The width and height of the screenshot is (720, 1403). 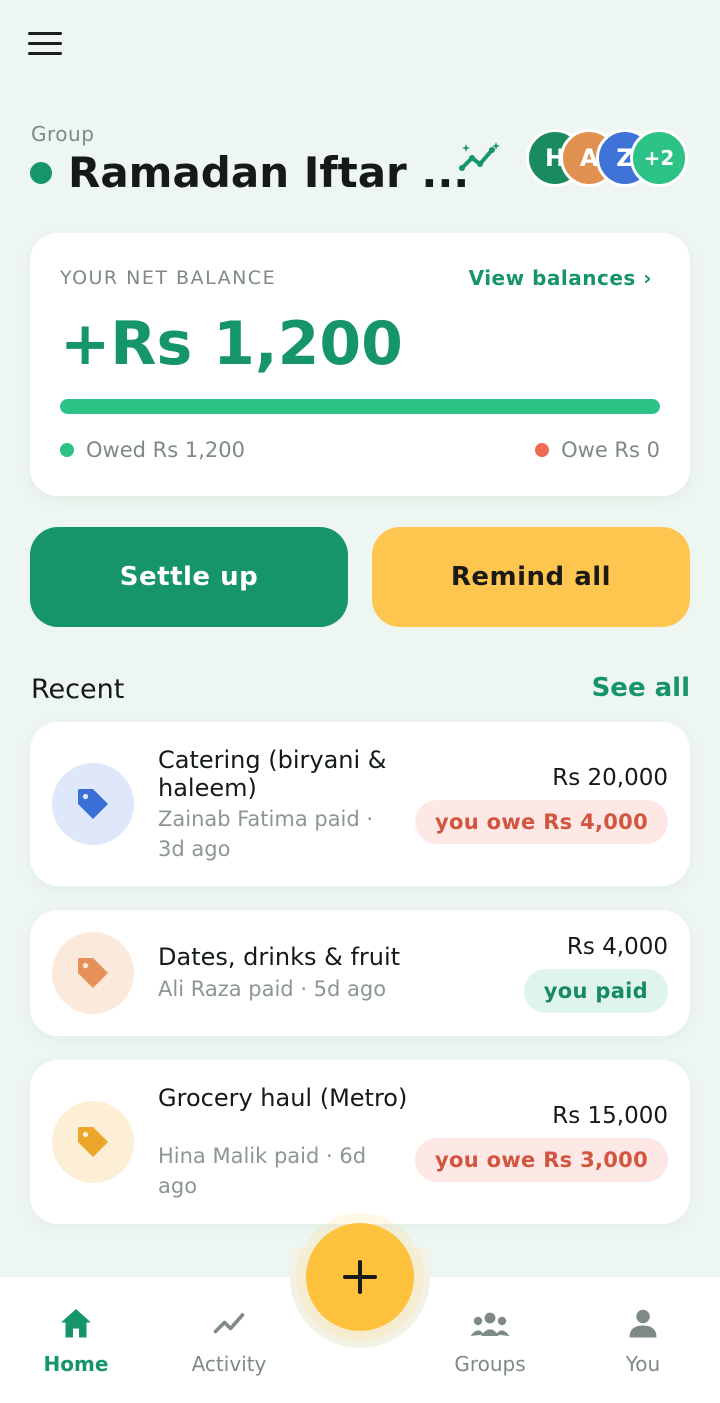 I want to click on expense-amount: Rs 15,000, so click(x=610, y=1116).